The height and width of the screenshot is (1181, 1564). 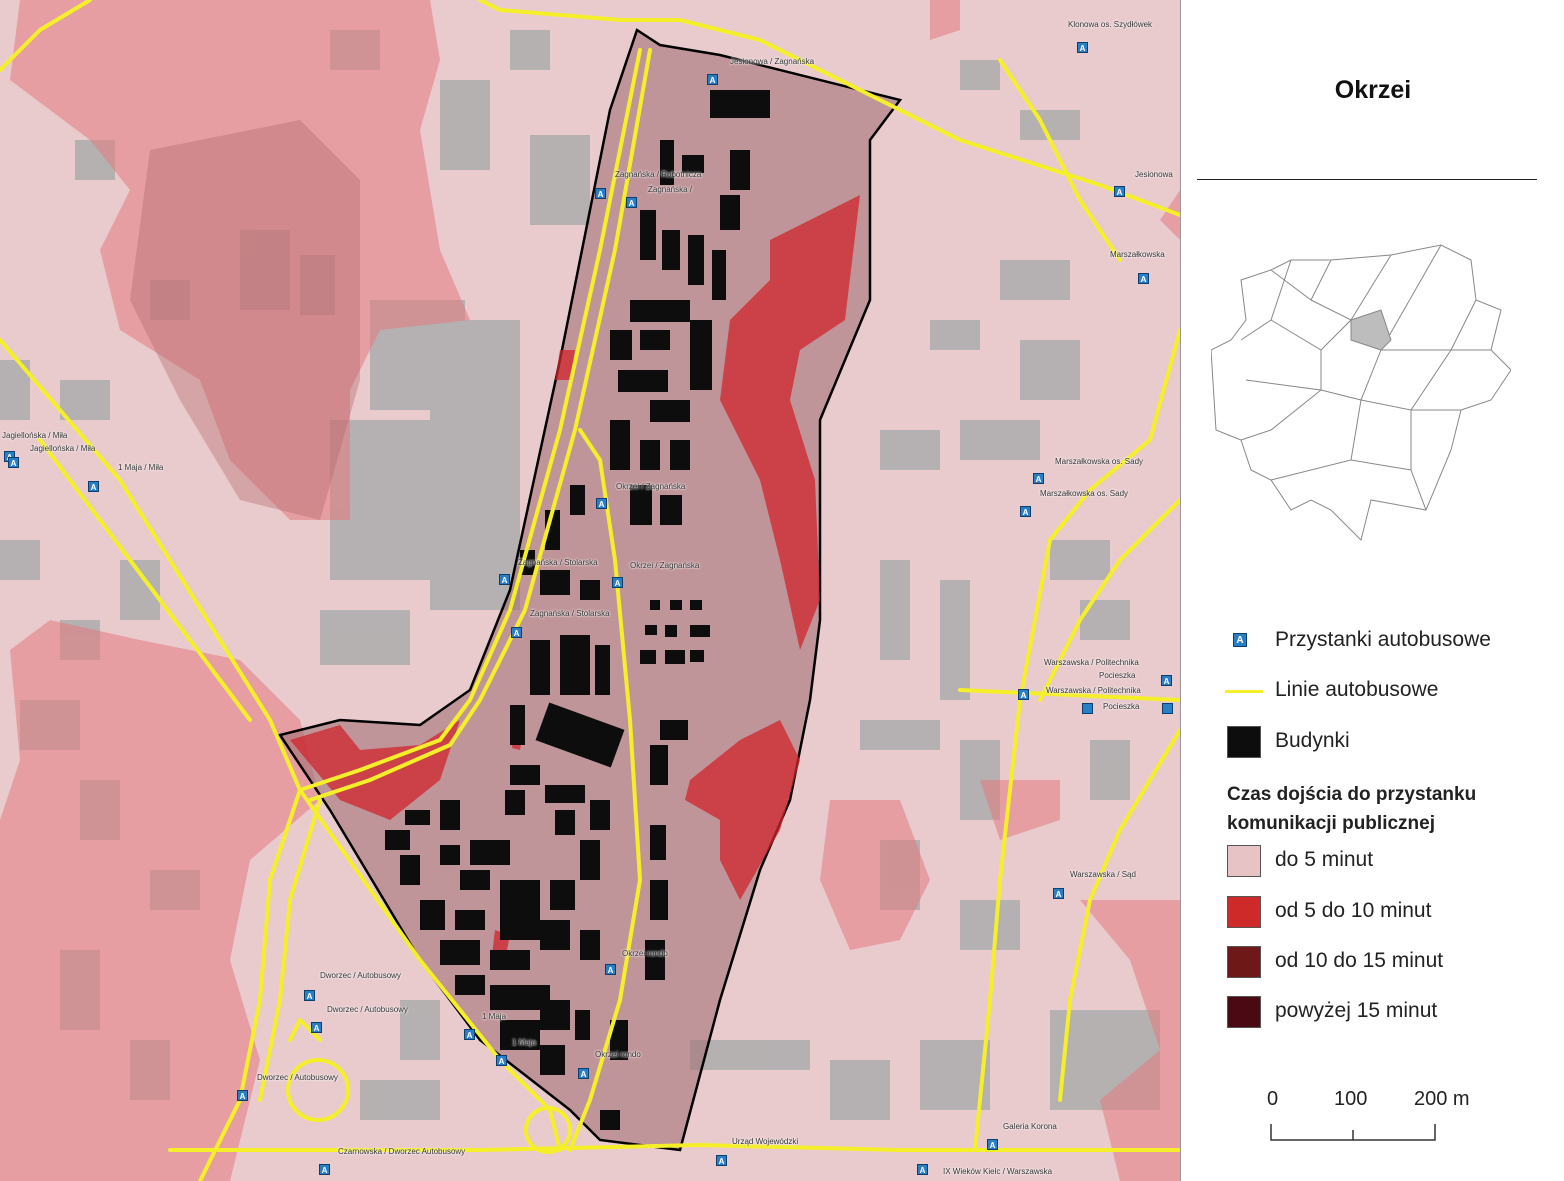 What do you see at coordinates (1273, 1099) in the screenshot?
I see `scale-label-0: 0` at bounding box center [1273, 1099].